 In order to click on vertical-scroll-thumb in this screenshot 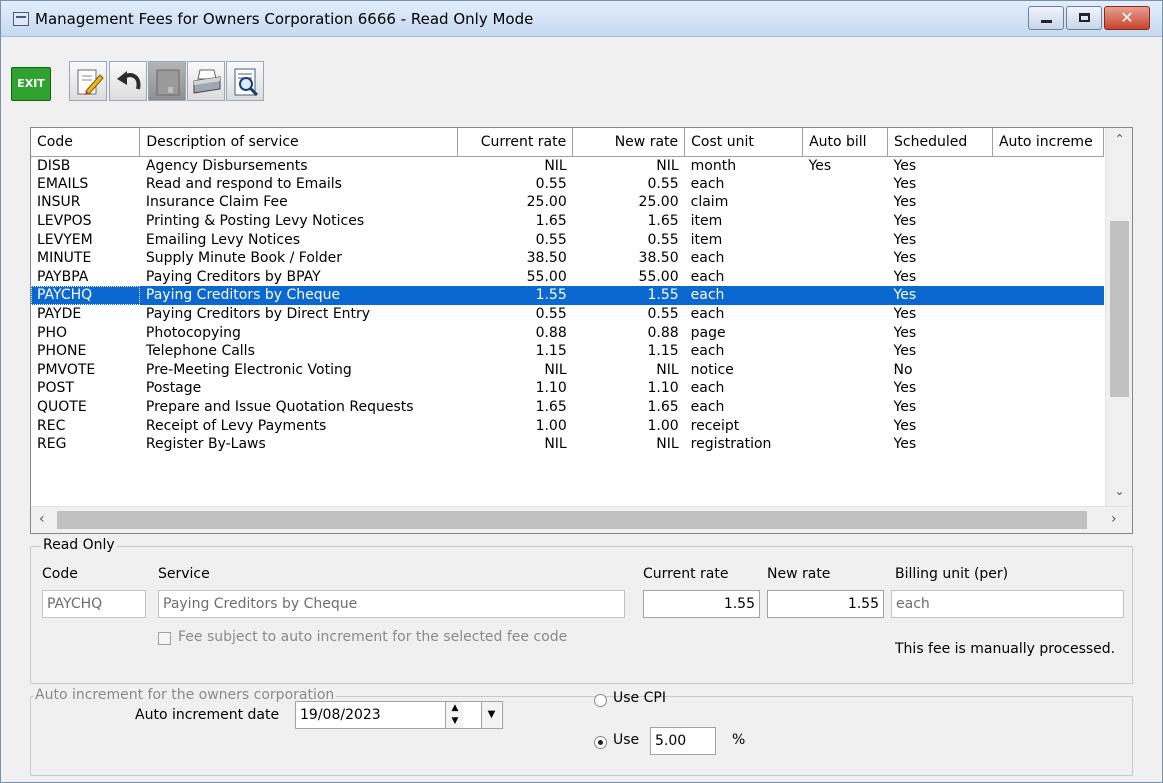, I will do `click(1119, 309)`.